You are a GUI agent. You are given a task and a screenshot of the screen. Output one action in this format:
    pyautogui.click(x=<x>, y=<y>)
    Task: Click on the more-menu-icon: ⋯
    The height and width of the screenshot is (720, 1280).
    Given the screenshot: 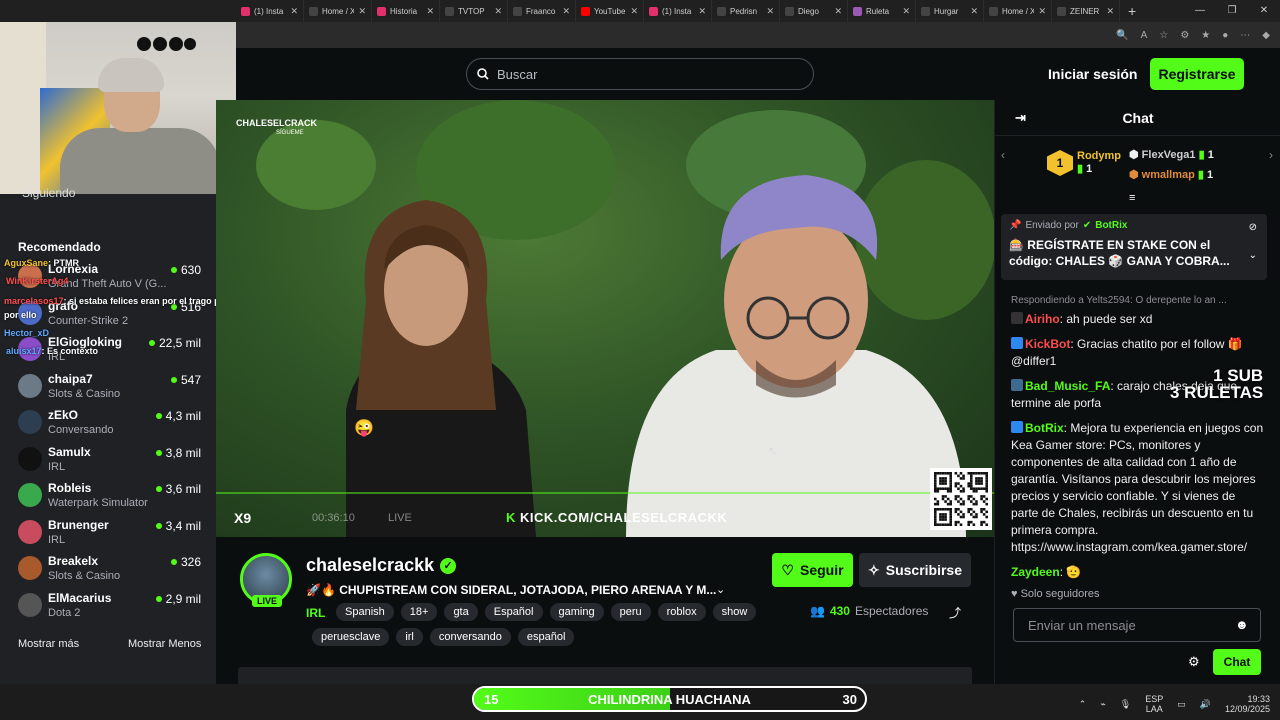 What is the action you would take?
    pyautogui.click(x=1245, y=35)
    